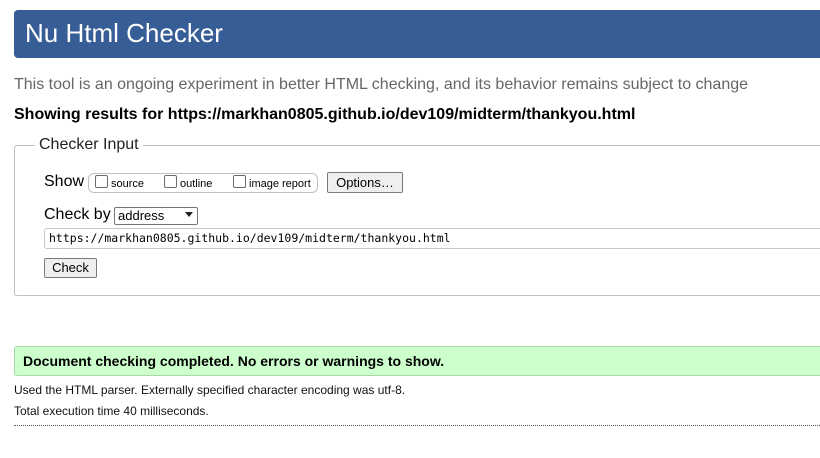 This screenshot has height=458, width=820. I want to click on check-button: Check, so click(70, 268).